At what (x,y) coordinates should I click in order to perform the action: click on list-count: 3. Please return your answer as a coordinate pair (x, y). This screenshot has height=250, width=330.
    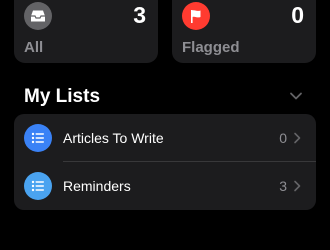
    Looking at the image, I should click on (283, 186).